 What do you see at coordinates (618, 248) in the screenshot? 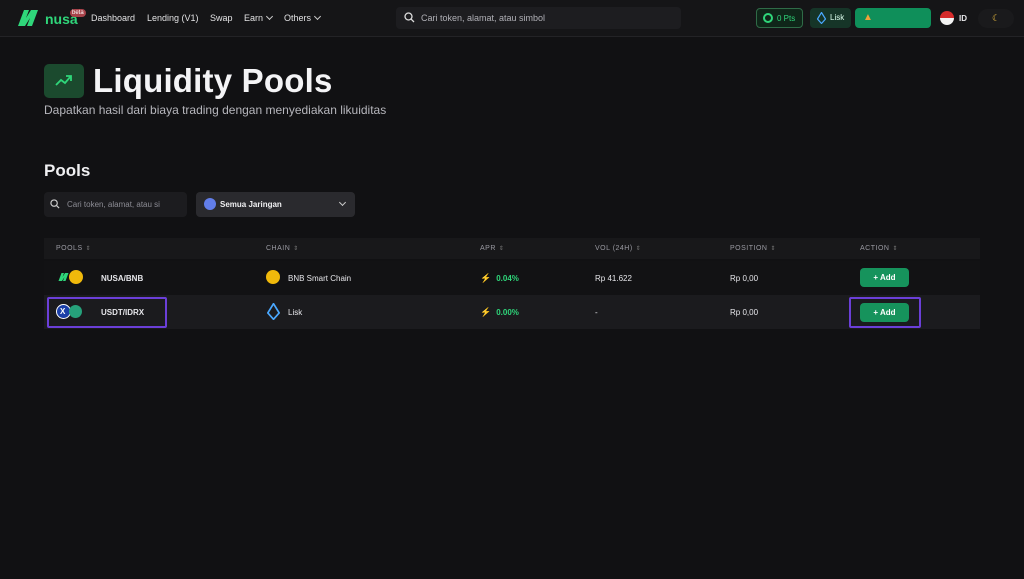
I see `column-header-volume: VOL (24H) ⇕` at bounding box center [618, 248].